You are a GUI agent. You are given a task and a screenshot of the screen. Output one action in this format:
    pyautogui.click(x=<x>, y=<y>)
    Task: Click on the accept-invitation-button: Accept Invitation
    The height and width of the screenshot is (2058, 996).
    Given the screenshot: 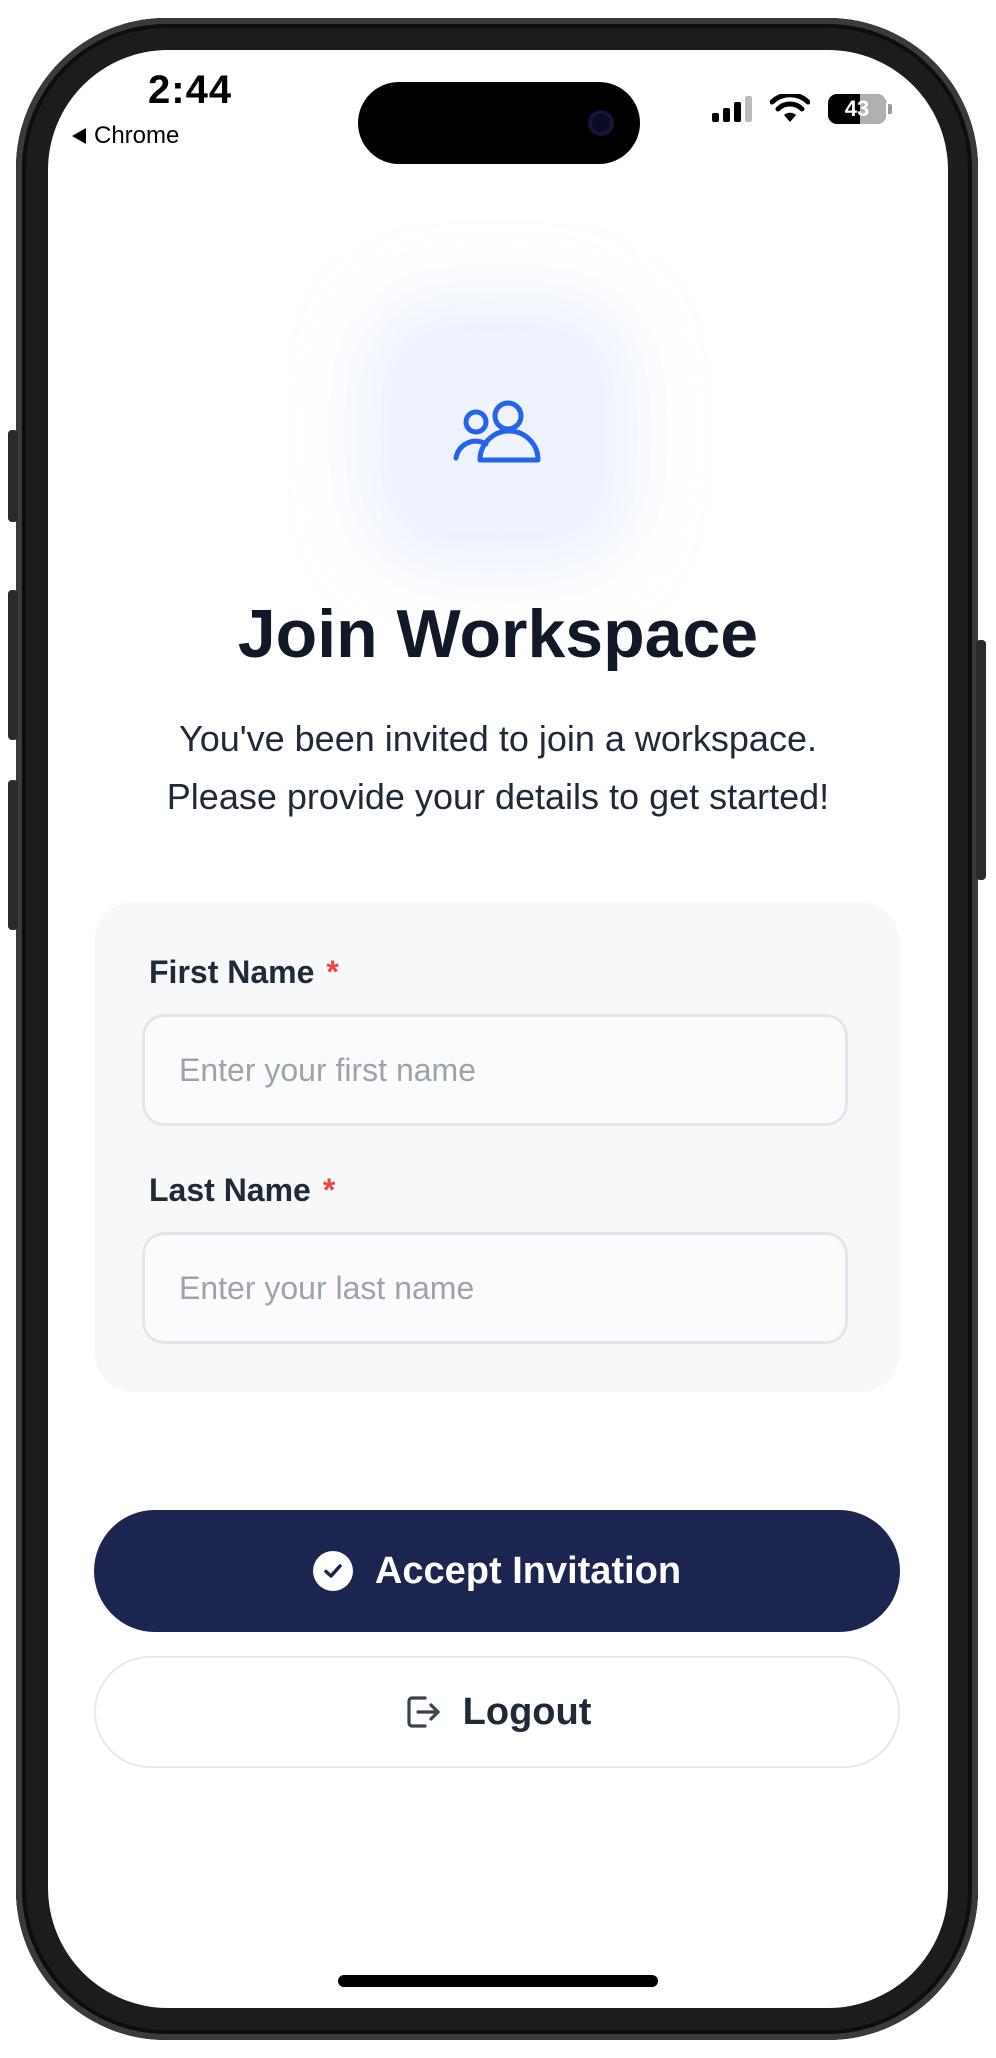 What is the action you would take?
    pyautogui.click(x=497, y=1571)
    